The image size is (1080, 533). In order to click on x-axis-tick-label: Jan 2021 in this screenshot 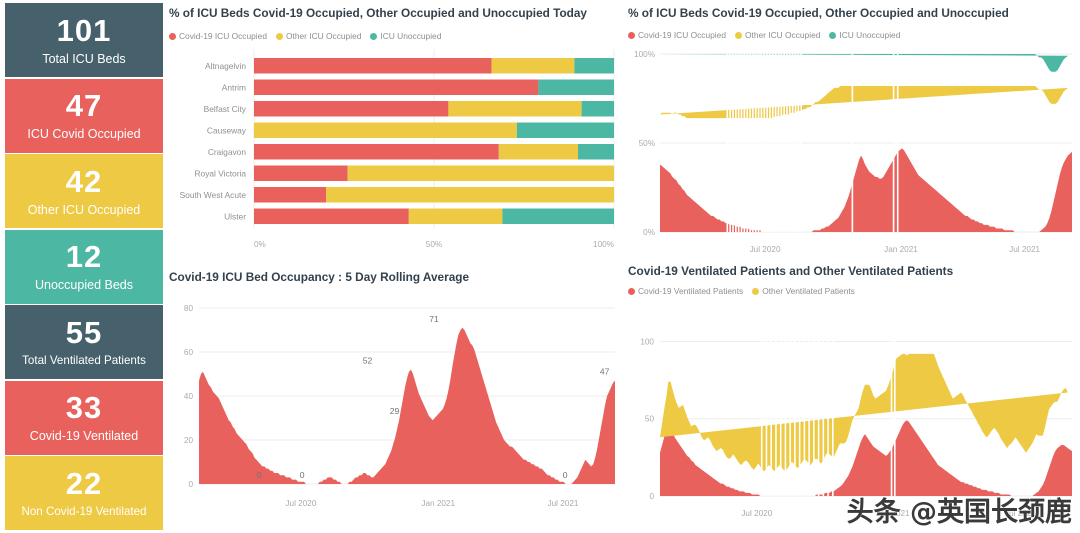, I will do `click(901, 249)`.